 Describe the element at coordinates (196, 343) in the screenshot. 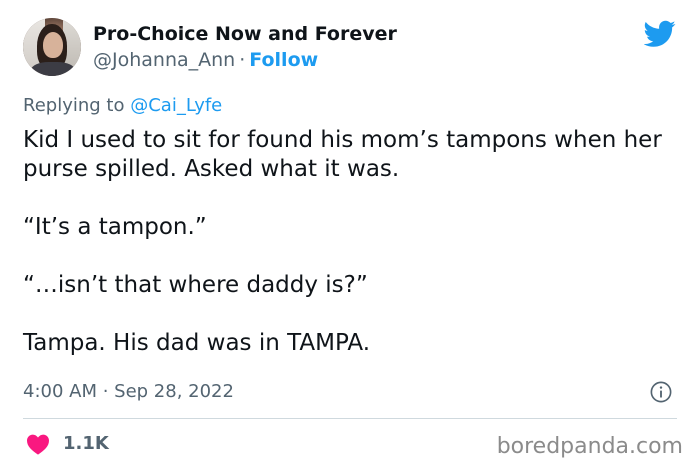

I see `tweet-paragraph: Tampa. His dad was in TAMPA.` at that location.